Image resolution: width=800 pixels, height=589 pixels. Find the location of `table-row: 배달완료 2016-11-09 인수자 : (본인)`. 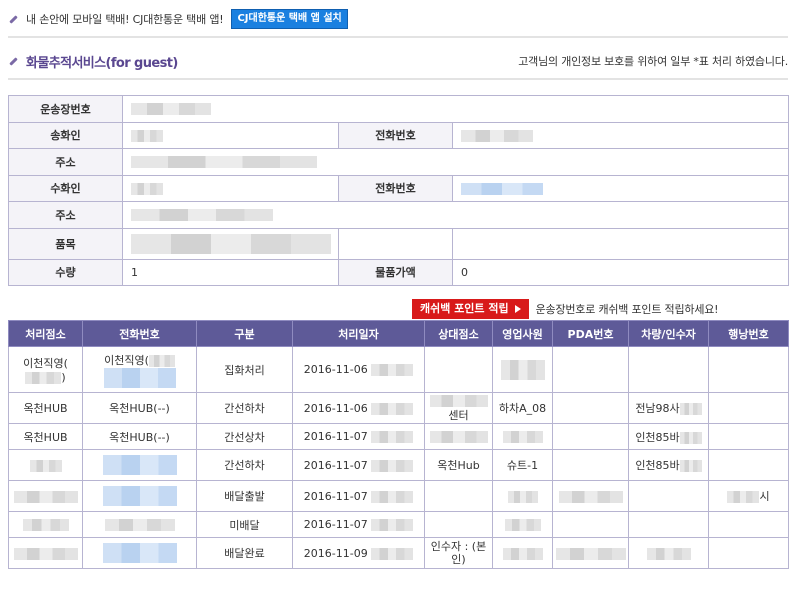

table-row: 배달완료 2016-11-09 인수자 : (본인) is located at coordinates (398, 553).